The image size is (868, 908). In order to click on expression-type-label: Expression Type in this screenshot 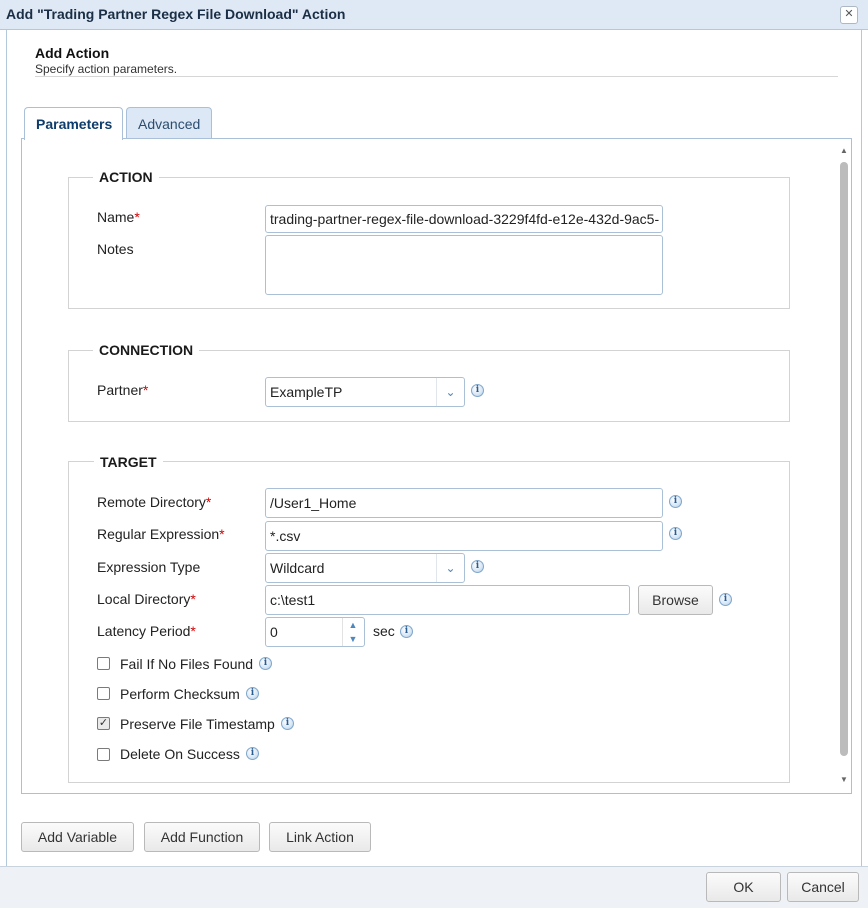, I will do `click(149, 567)`.